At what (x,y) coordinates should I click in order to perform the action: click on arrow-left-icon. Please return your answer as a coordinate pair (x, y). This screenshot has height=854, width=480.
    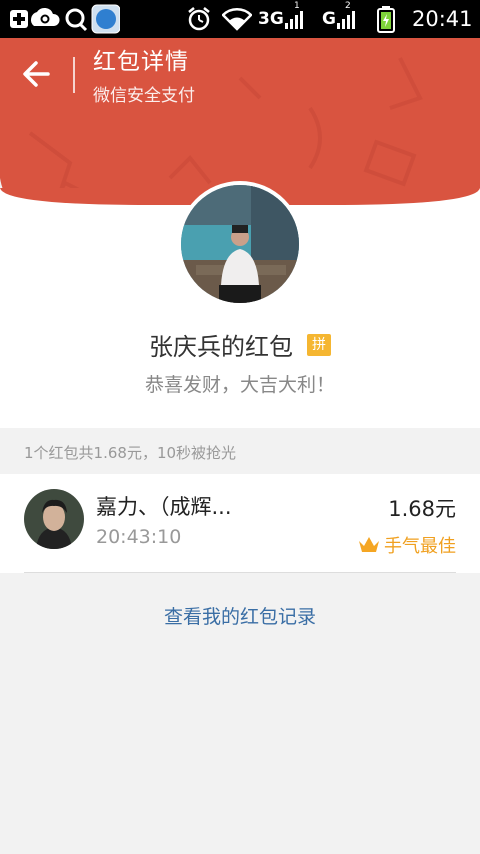
    Looking at the image, I should click on (36, 74).